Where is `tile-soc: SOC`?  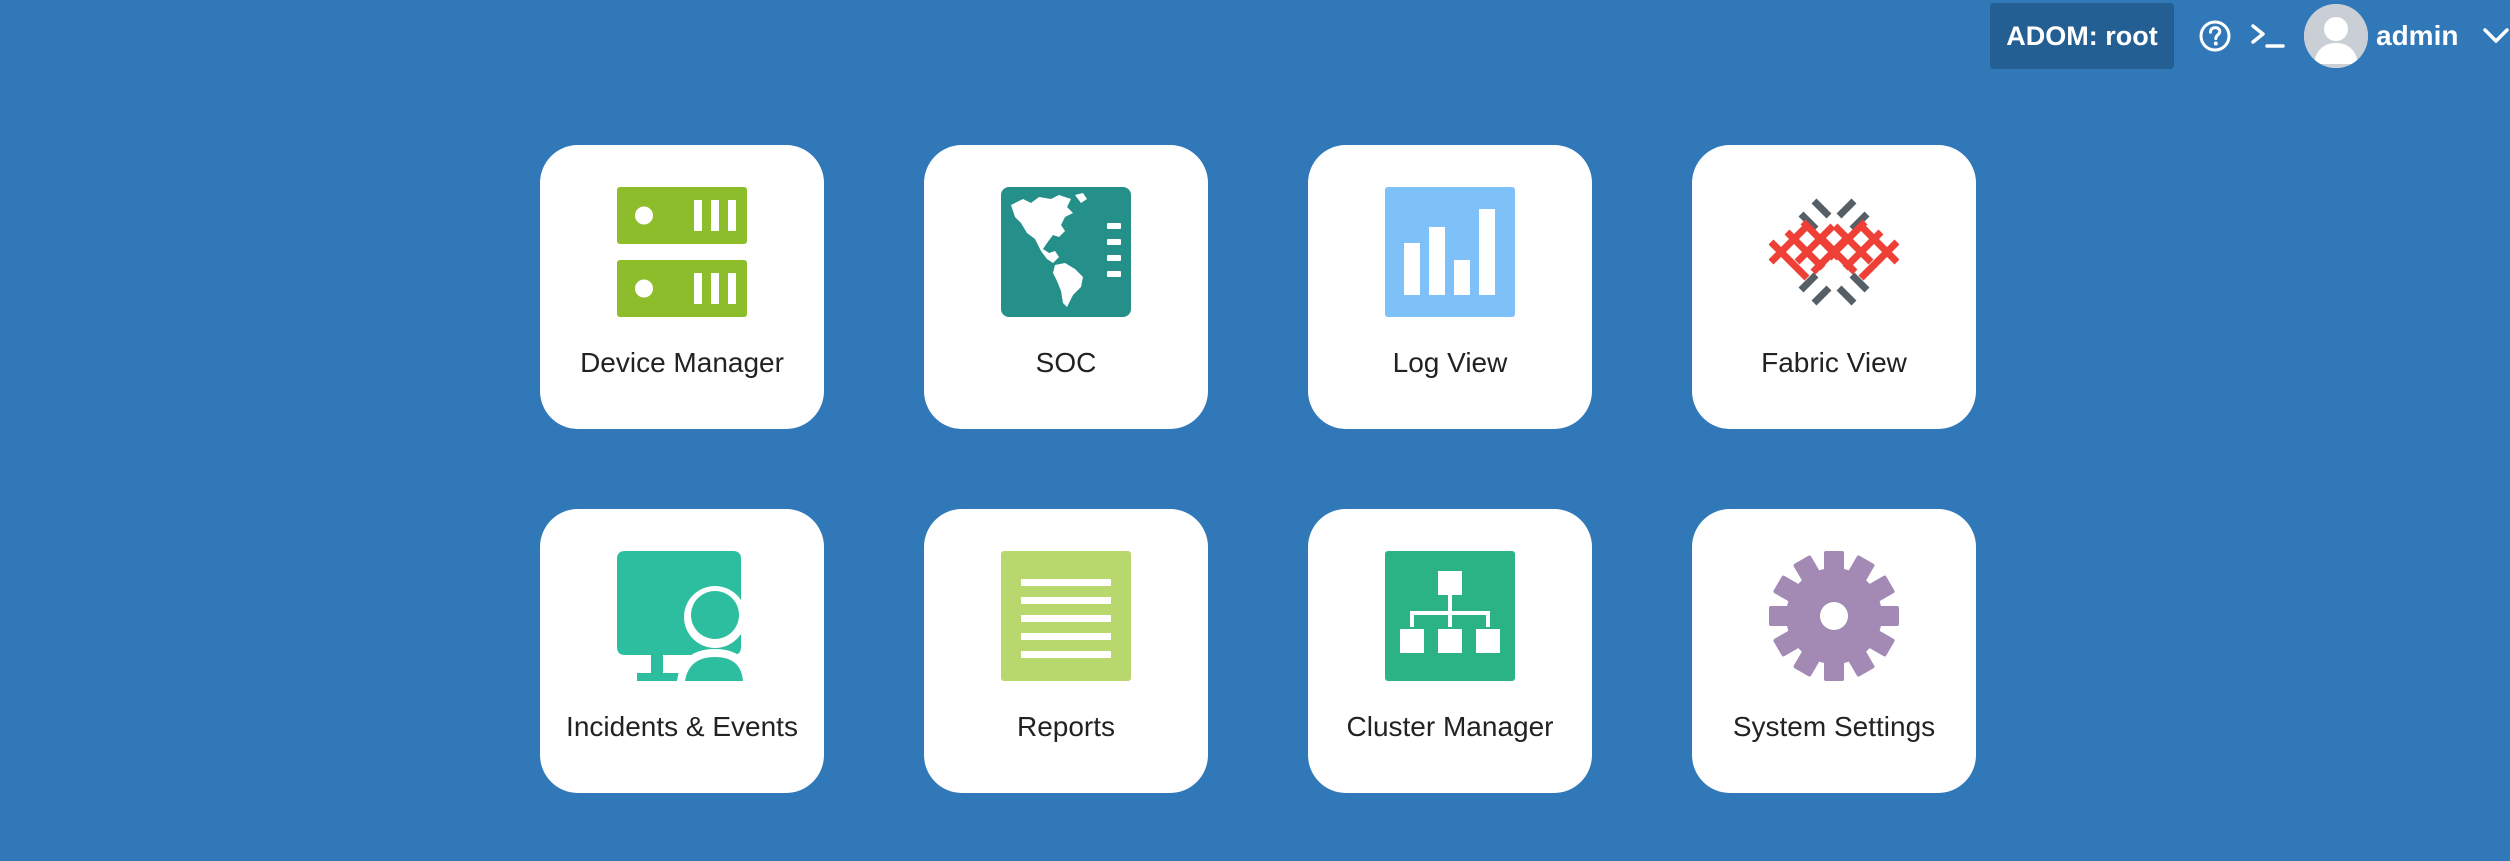
tile-soc: SOC is located at coordinates (1066, 287).